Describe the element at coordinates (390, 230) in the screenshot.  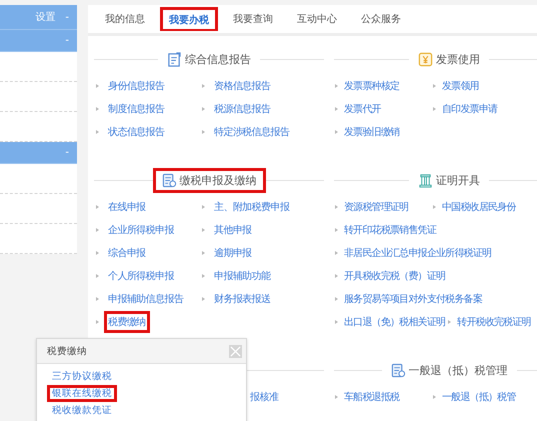
I see `service-link: 转开印花税票销售凭证` at that location.